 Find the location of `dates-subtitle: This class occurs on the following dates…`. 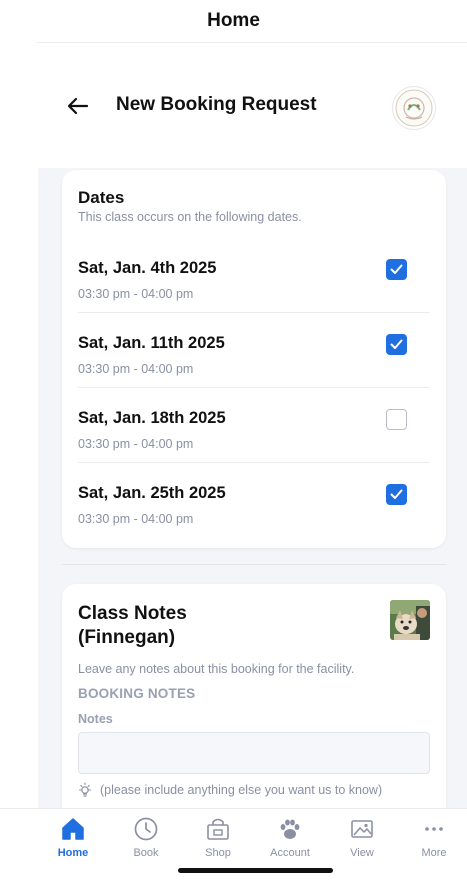

dates-subtitle: This class occurs on the following dates… is located at coordinates (190, 217).